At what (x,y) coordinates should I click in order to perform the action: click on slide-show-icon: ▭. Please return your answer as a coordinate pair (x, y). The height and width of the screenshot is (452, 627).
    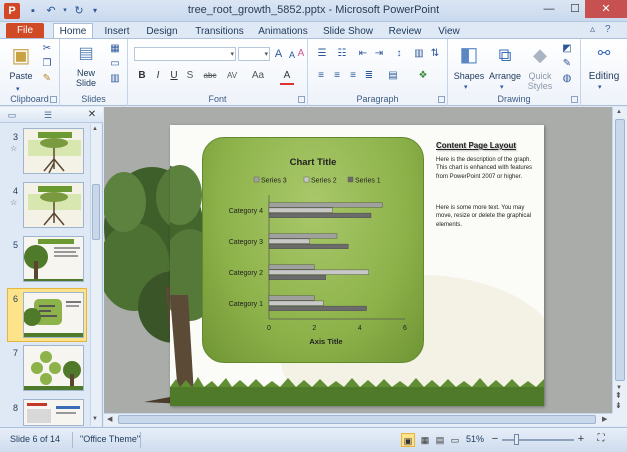
    Looking at the image, I should click on (455, 440).